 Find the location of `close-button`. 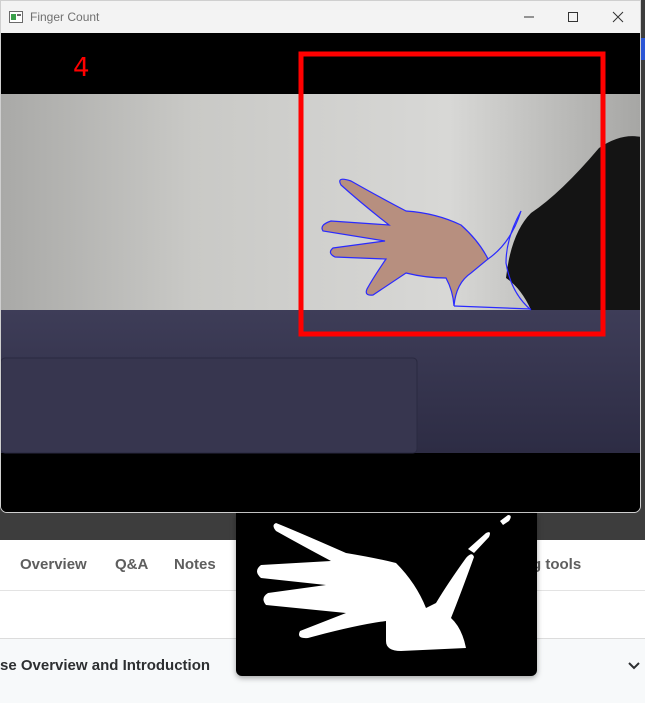

close-button is located at coordinates (617, 17).